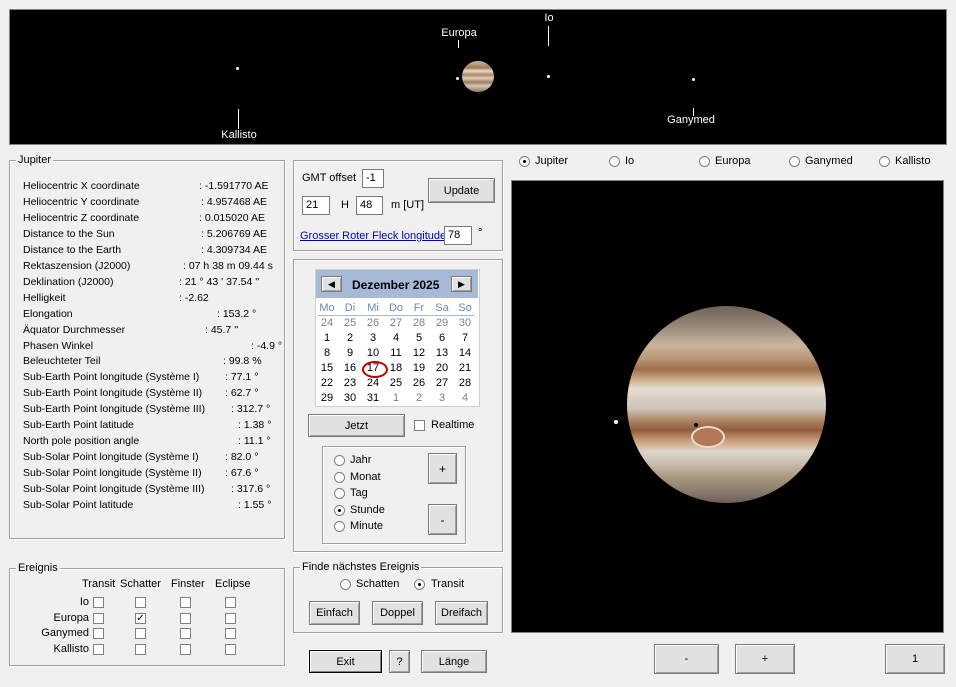 The height and width of the screenshot is (687, 956). I want to click on calendar-day: 5, so click(419, 338).